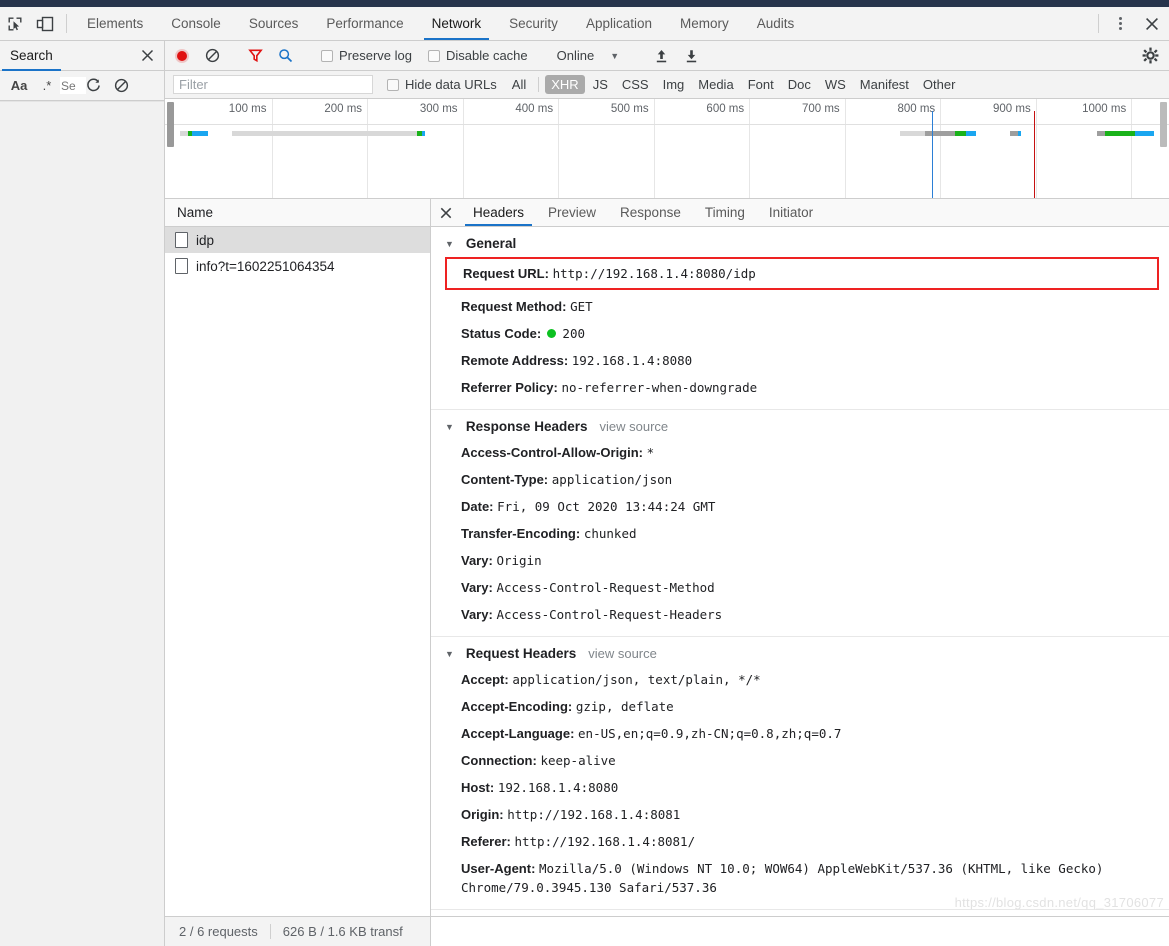 This screenshot has width=1169, height=946. What do you see at coordinates (115, 23) in the screenshot?
I see `tab-elements: Elements` at bounding box center [115, 23].